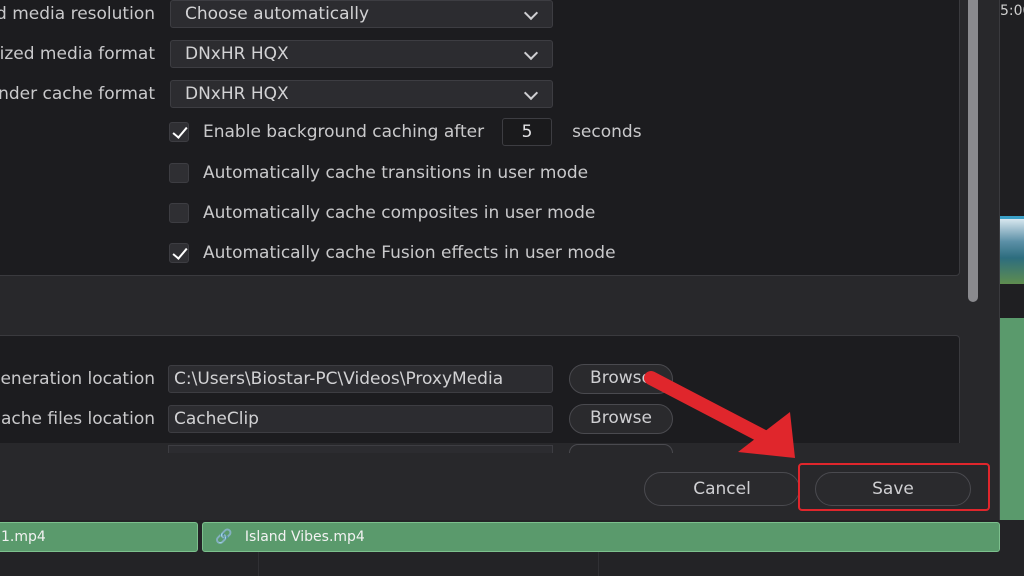  I want to click on timeline-clip: 🔗 Island Vibes.mp4, so click(601, 537).